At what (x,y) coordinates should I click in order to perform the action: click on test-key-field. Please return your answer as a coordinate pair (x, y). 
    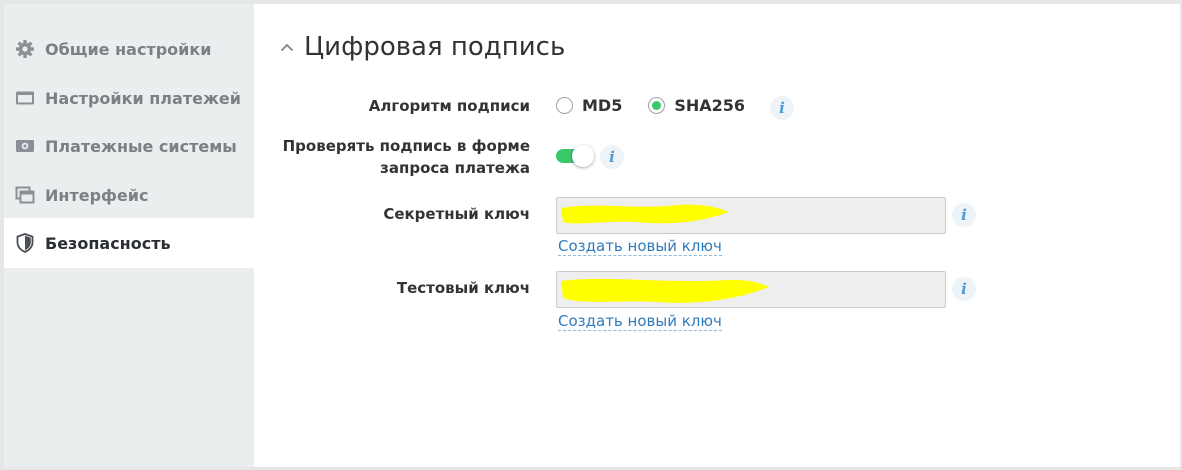
    Looking at the image, I should click on (751, 289).